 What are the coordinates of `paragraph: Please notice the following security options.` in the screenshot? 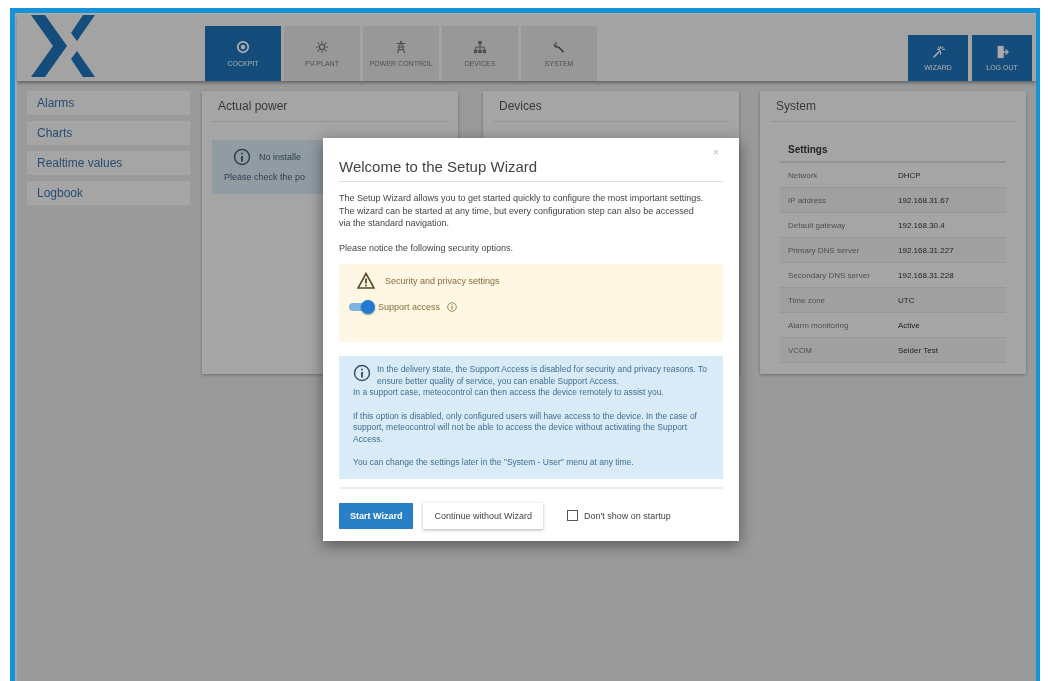 It's located at (427, 248).